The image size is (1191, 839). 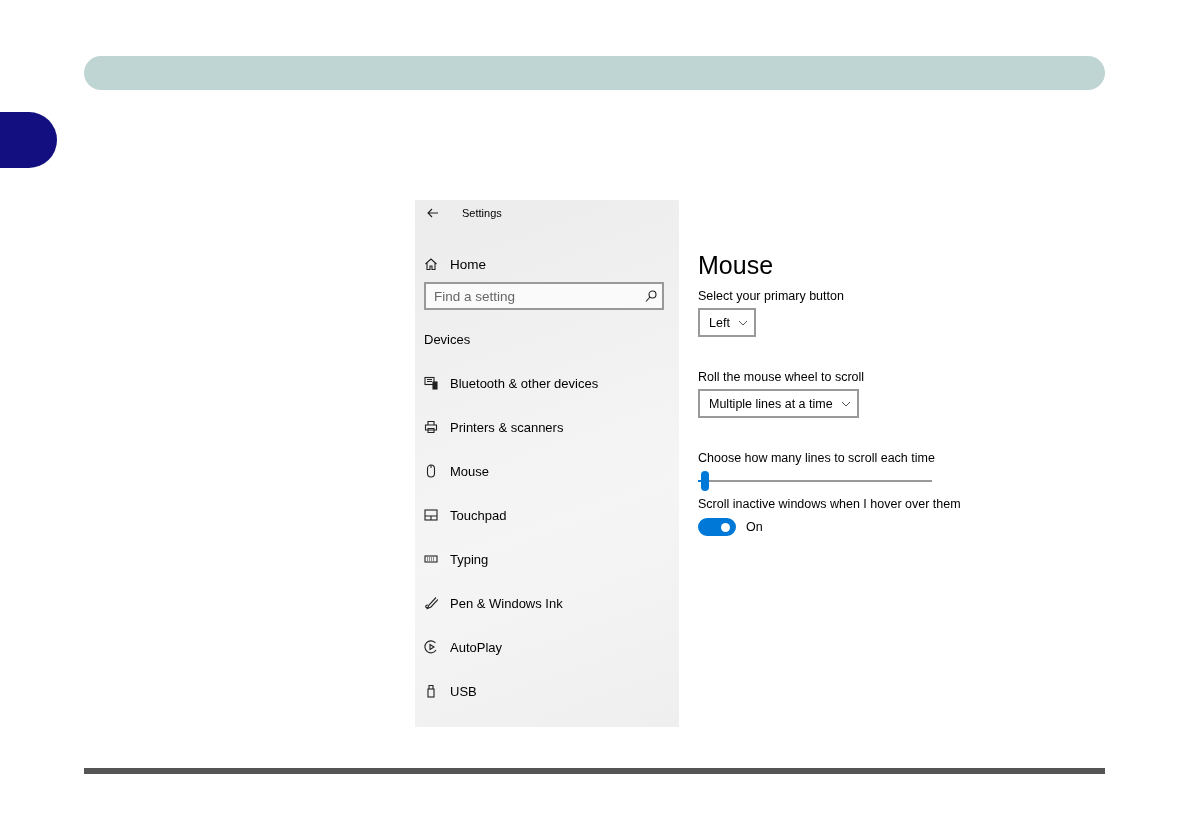 What do you see at coordinates (771, 296) in the screenshot?
I see `setting-label: Select your primary button` at bounding box center [771, 296].